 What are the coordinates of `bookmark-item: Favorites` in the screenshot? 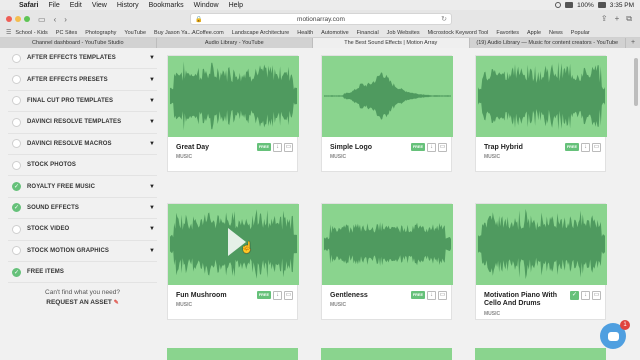 It's located at (507, 33).